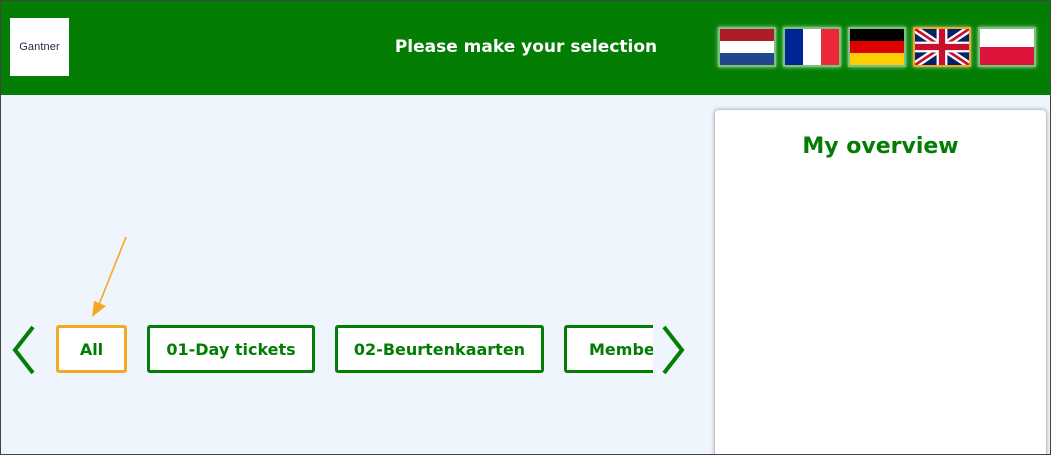 The width and height of the screenshot is (1051, 455). Describe the element at coordinates (231, 349) in the screenshot. I see `category-day-tickets-button: 01-Day tickets` at that location.